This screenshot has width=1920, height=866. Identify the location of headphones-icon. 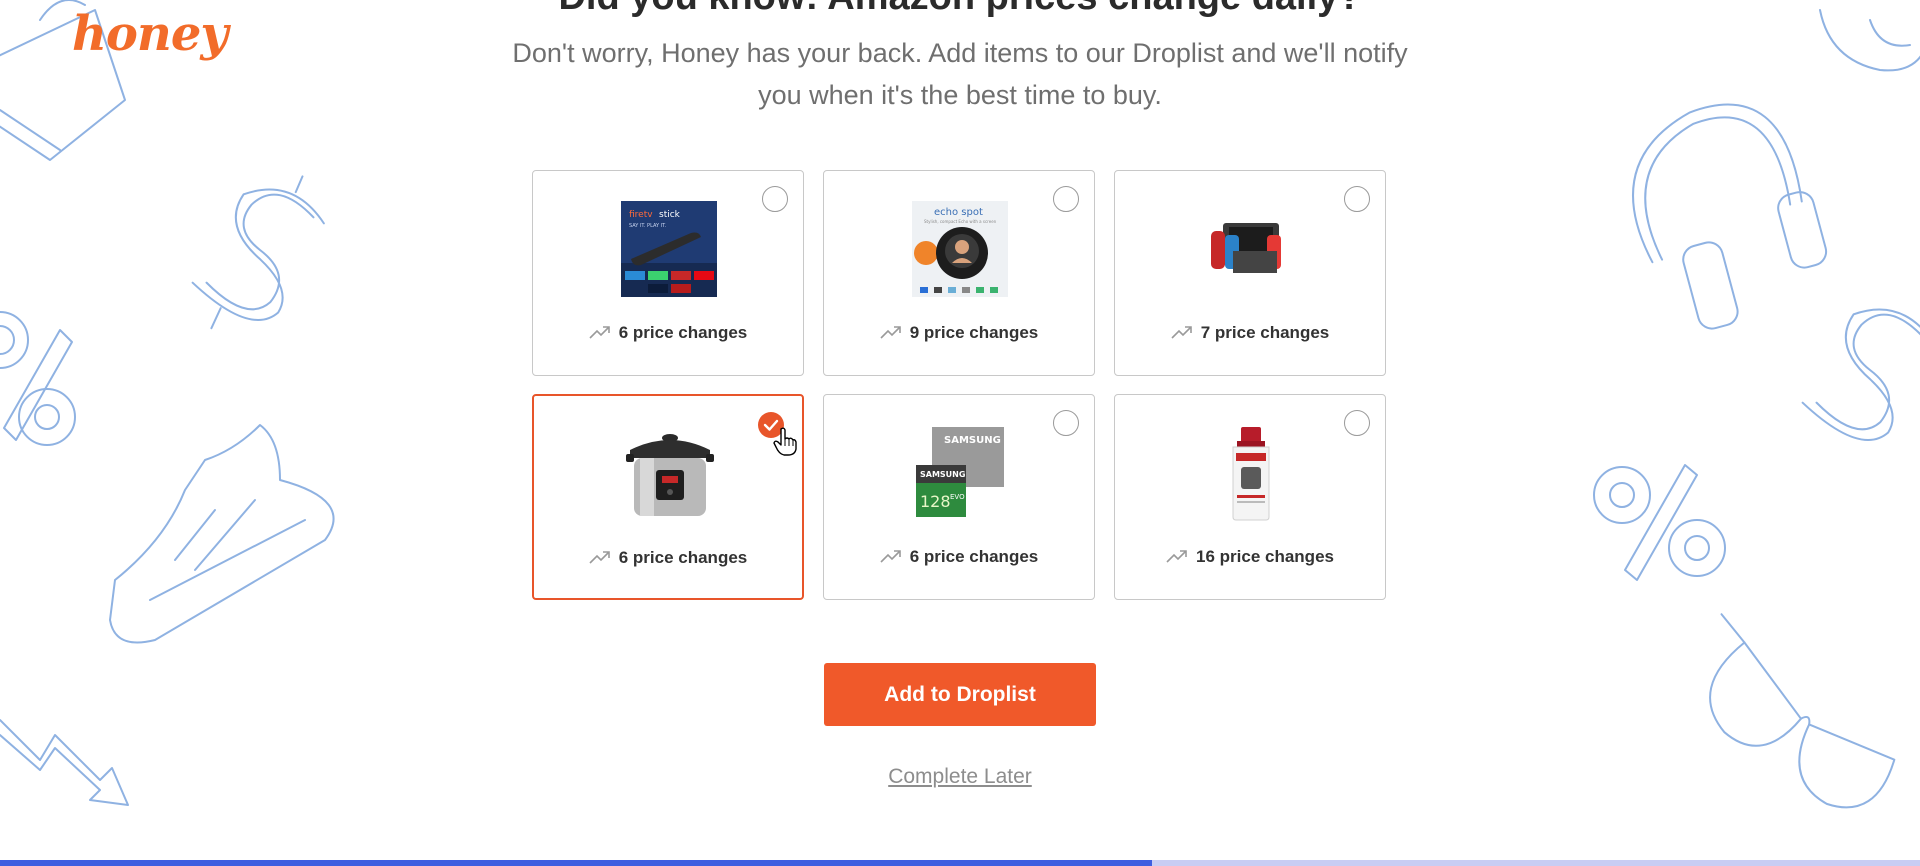
(1730, 216).